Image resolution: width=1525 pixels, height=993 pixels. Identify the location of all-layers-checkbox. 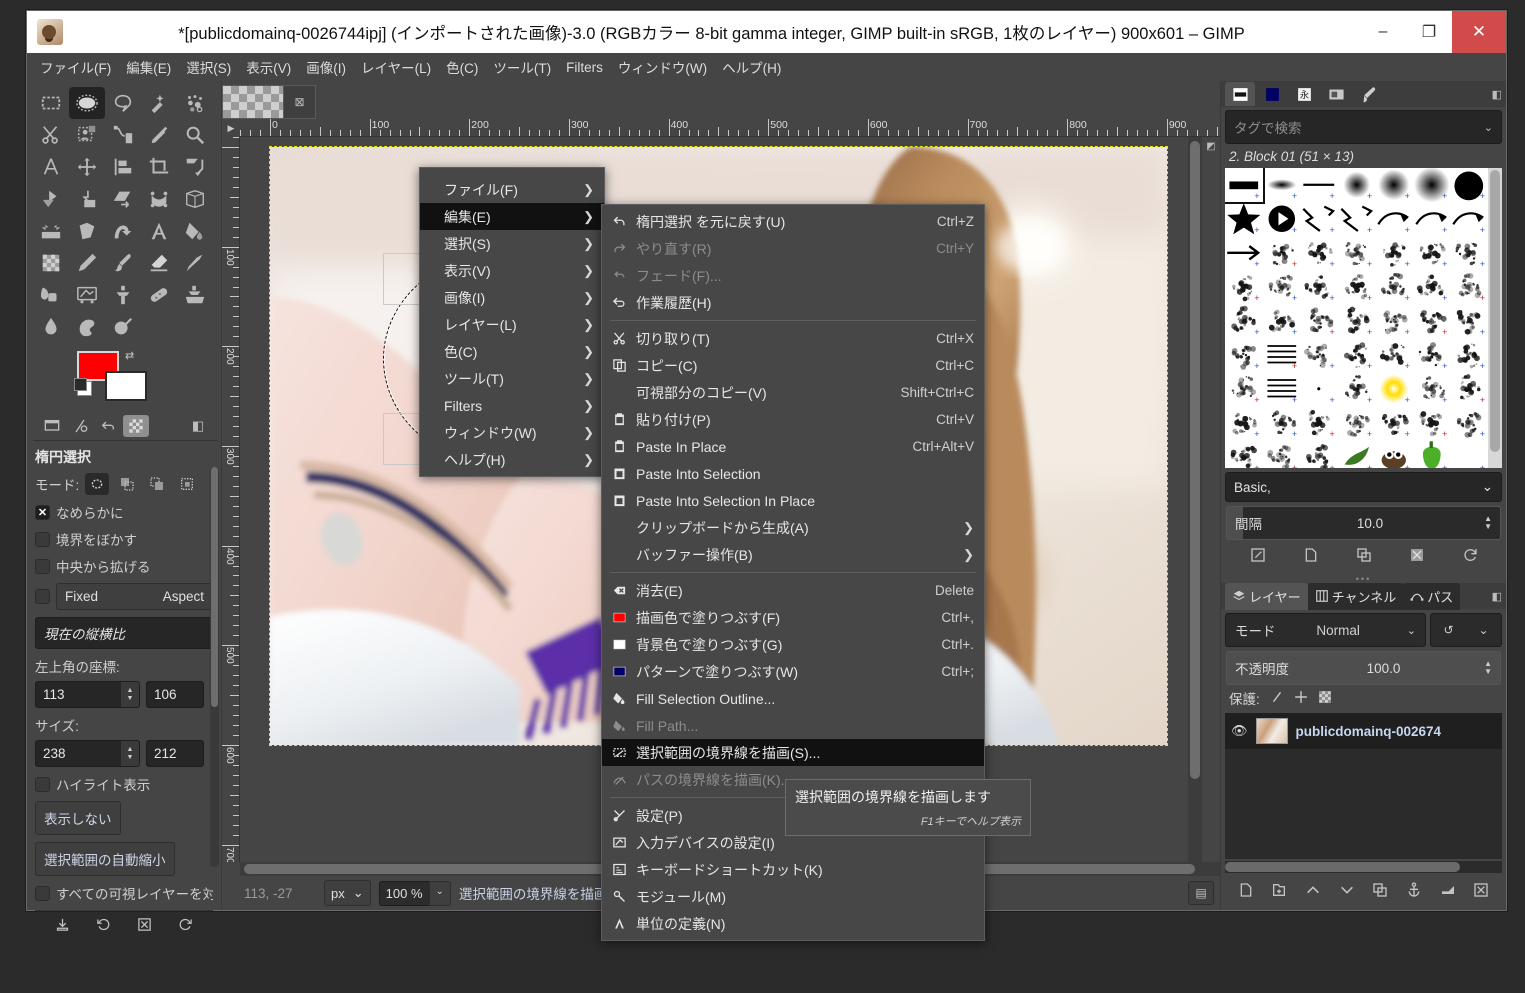
(42, 893).